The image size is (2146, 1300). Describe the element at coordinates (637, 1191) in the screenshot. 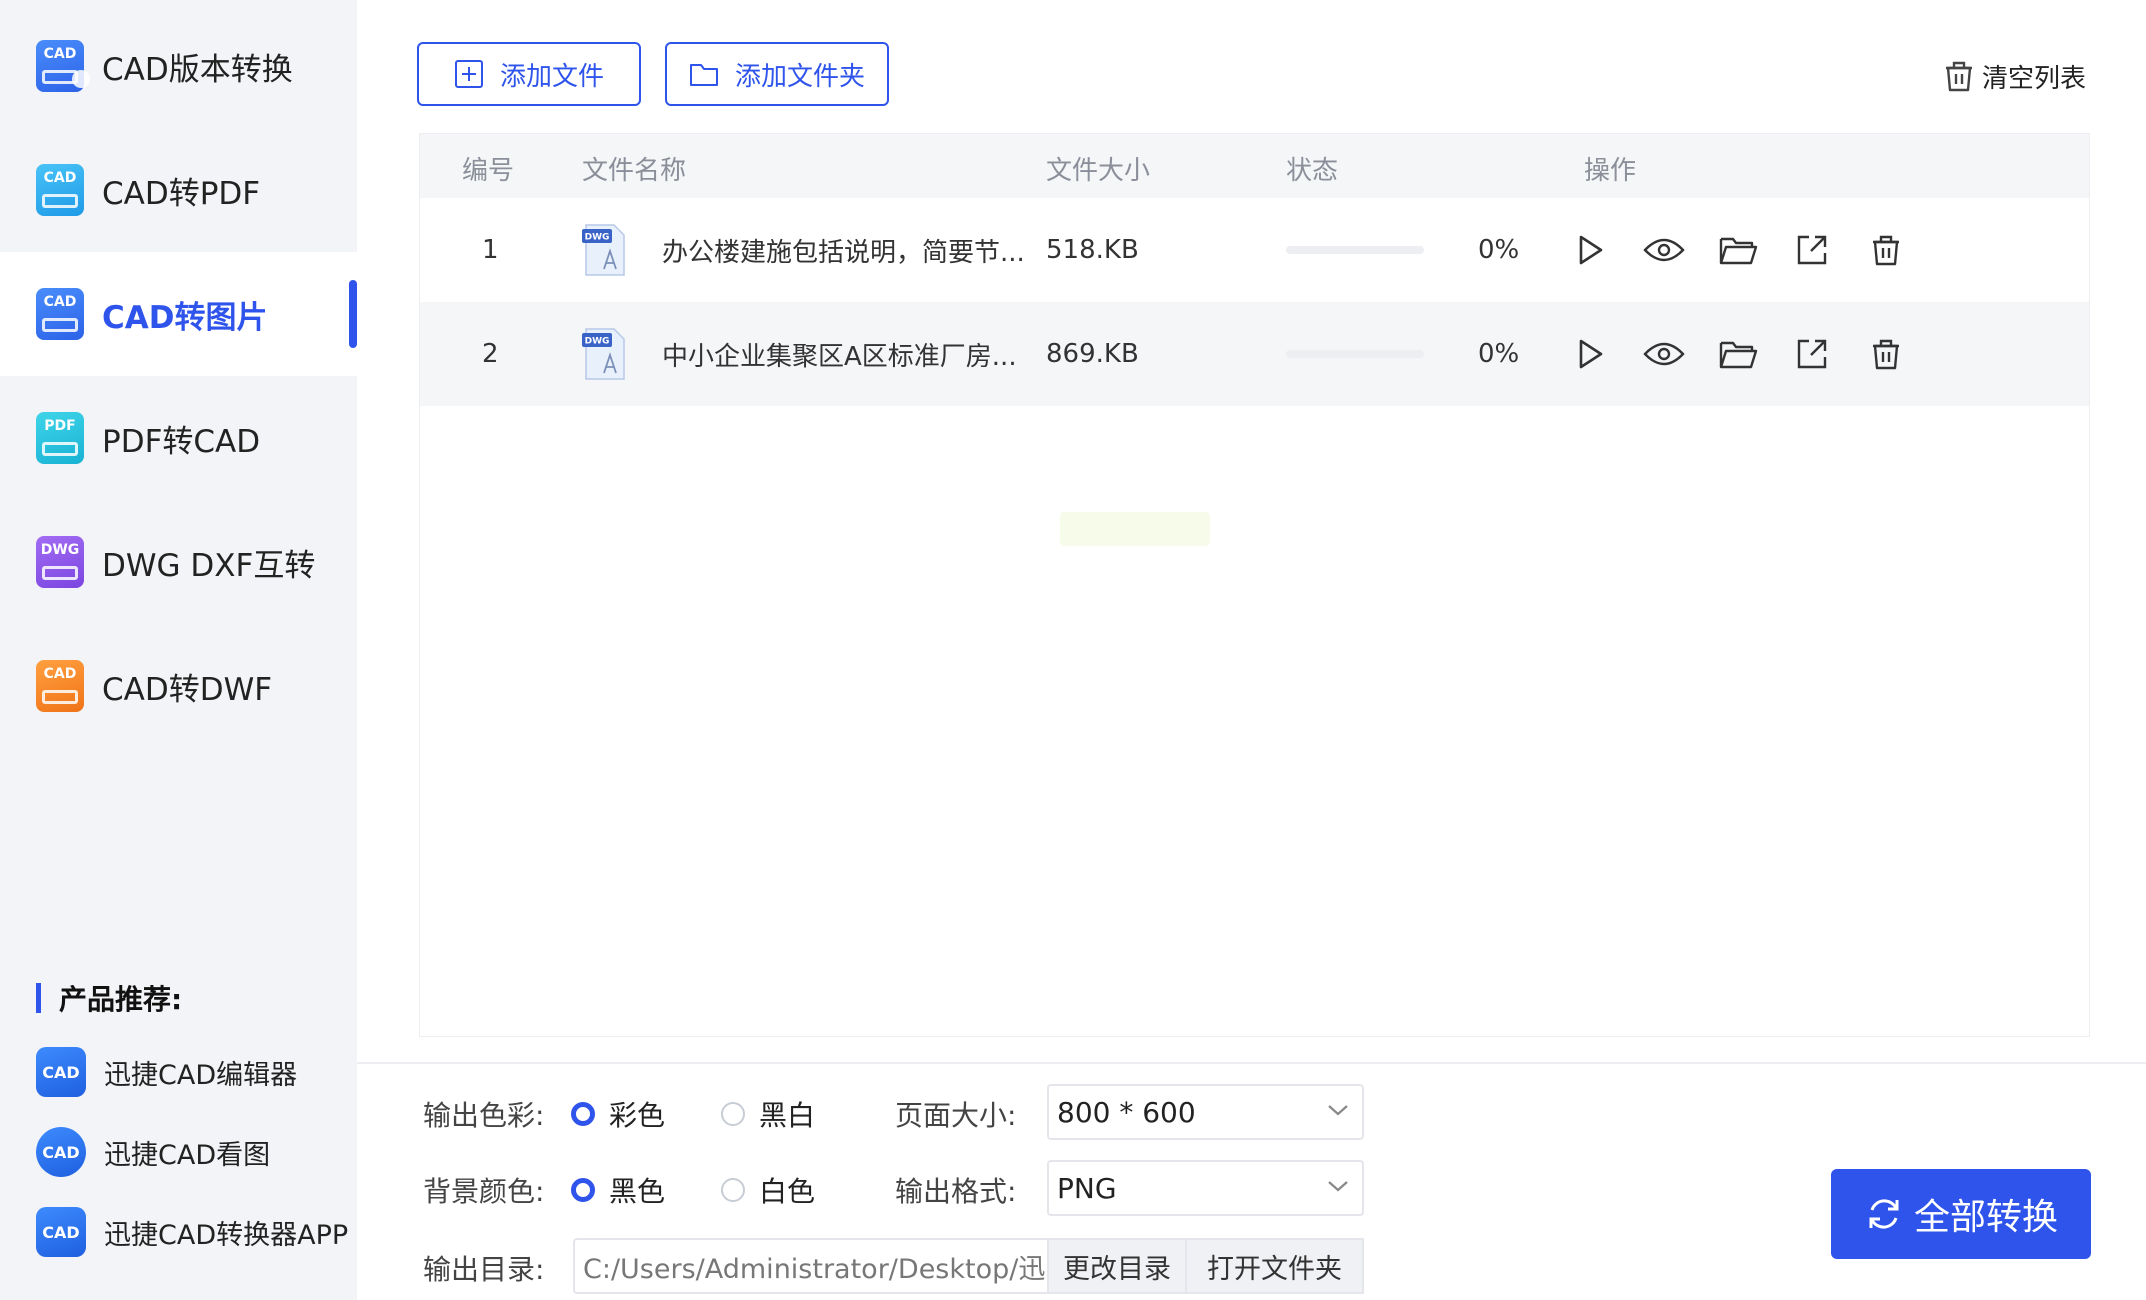

I see `radio-label: 黑色` at that location.